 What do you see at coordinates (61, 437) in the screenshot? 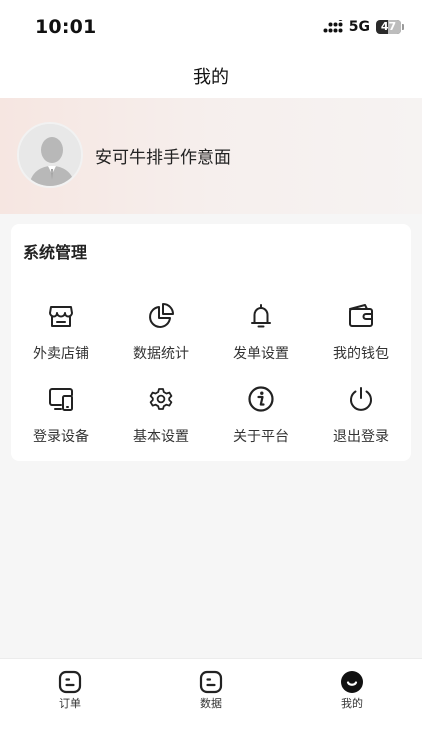
I see `menu-item-label: 登录设备` at bounding box center [61, 437].